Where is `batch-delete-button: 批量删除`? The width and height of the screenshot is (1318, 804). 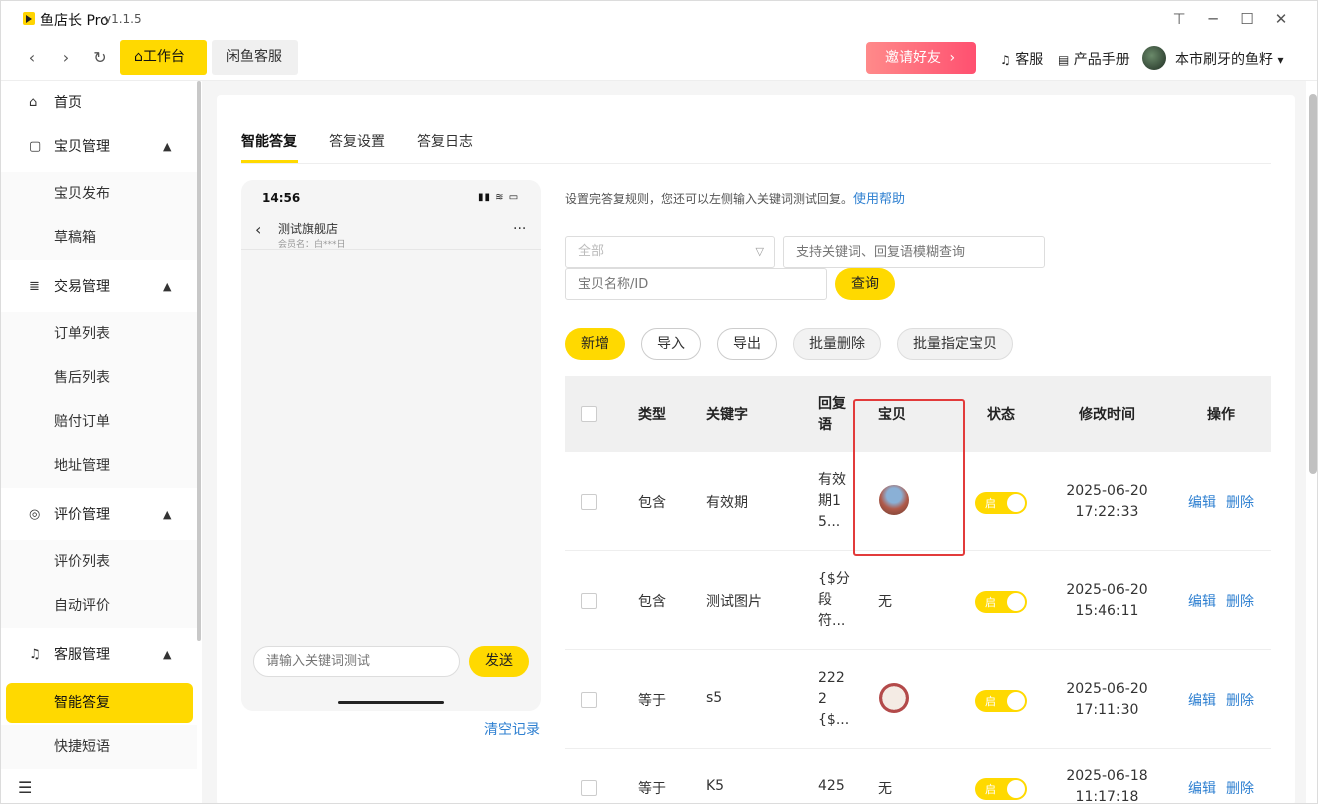 batch-delete-button: 批量删除 is located at coordinates (837, 344).